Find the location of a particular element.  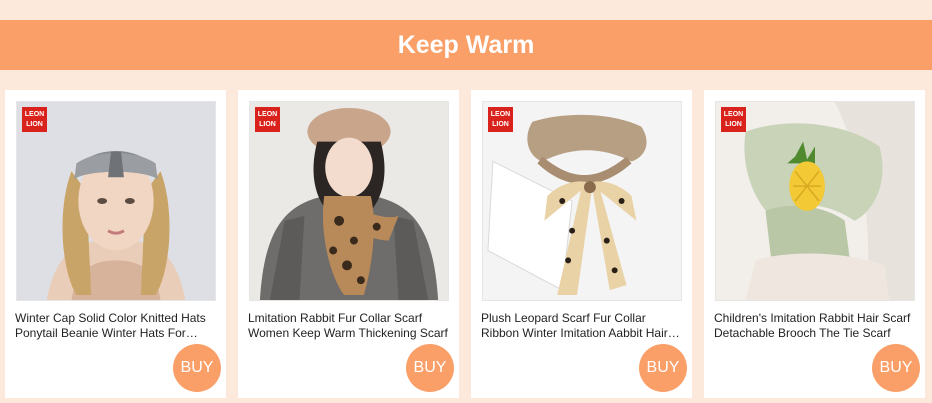

section-banner: Keep Warm is located at coordinates (466, 45).